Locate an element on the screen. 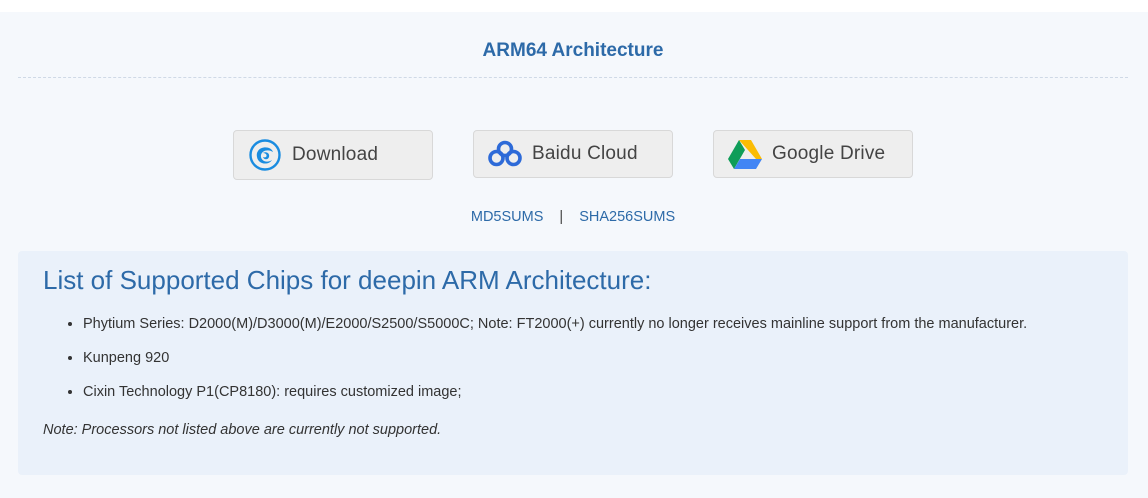 The image size is (1148, 498). checksum-links: MD5SUMS | SHA256SUMS is located at coordinates (573, 217).